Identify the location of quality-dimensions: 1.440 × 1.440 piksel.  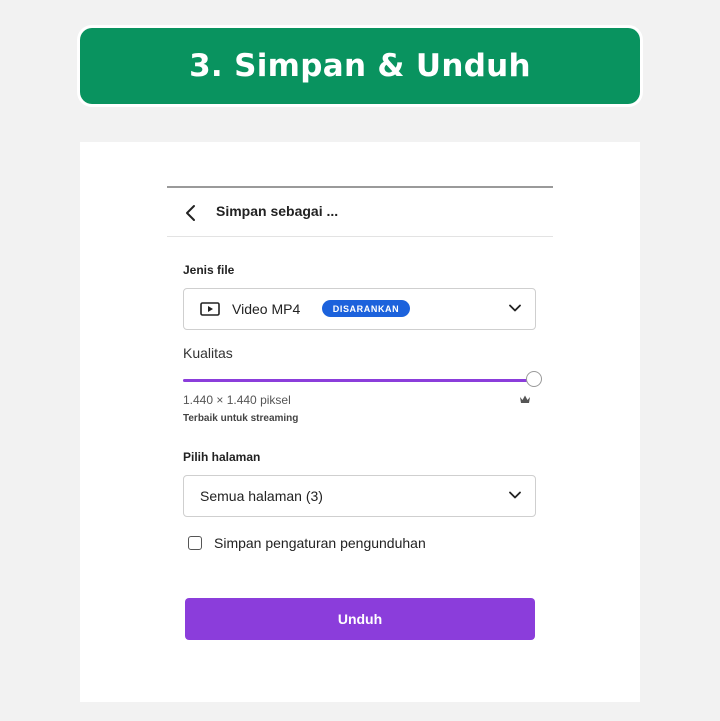
(237, 400).